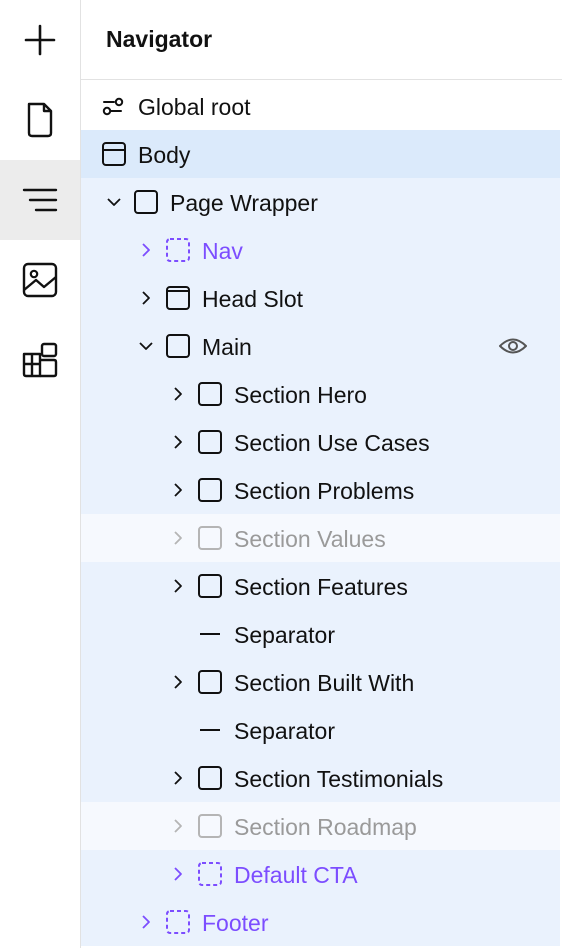 The height and width of the screenshot is (948, 562). What do you see at coordinates (222, 251) in the screenshot?
I see `tree-item-label: Nav` at bounding box center [222, 251].